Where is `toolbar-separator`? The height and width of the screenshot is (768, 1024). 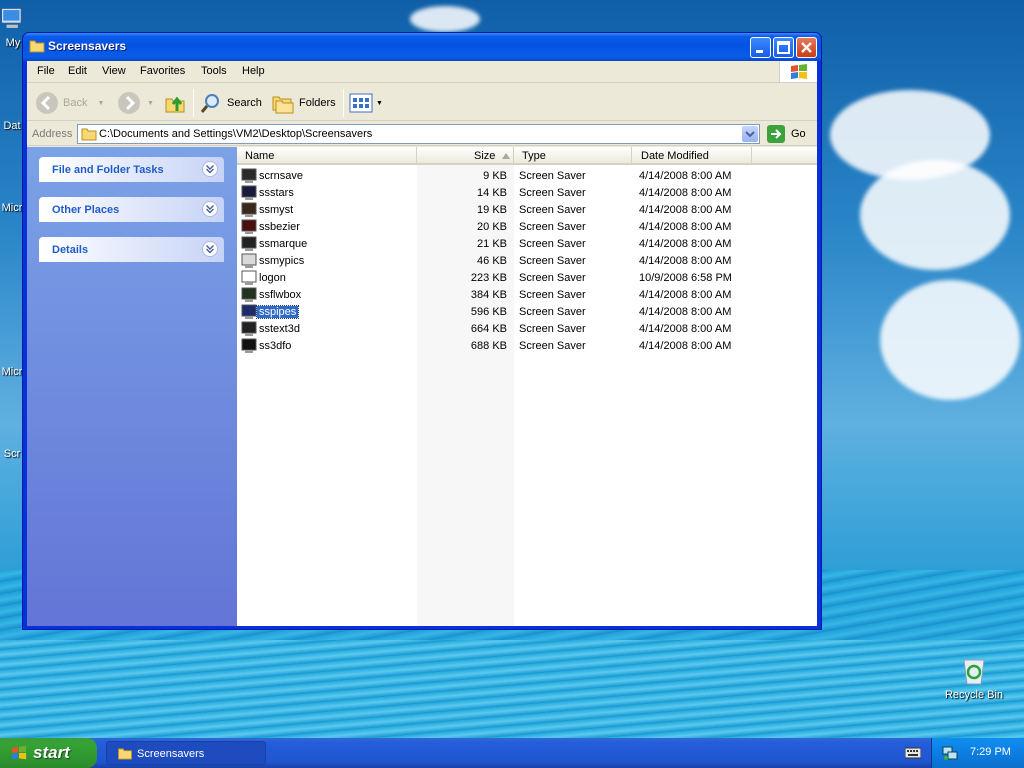 toolbar-separator is located at coordinates (343, 103).